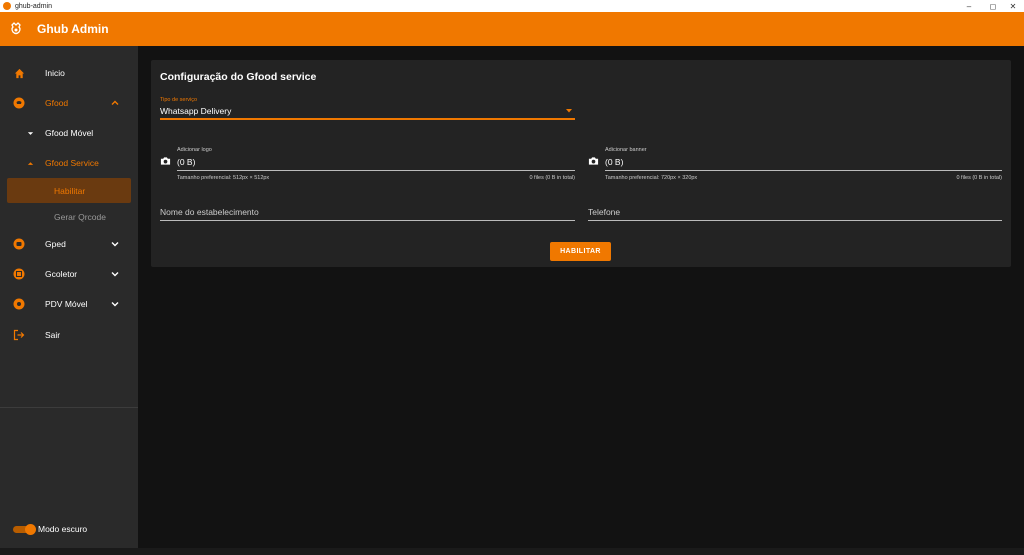 This screenshot has width=1024, height=555. I want to click on phone-input: Telefone, so click(795, 214).